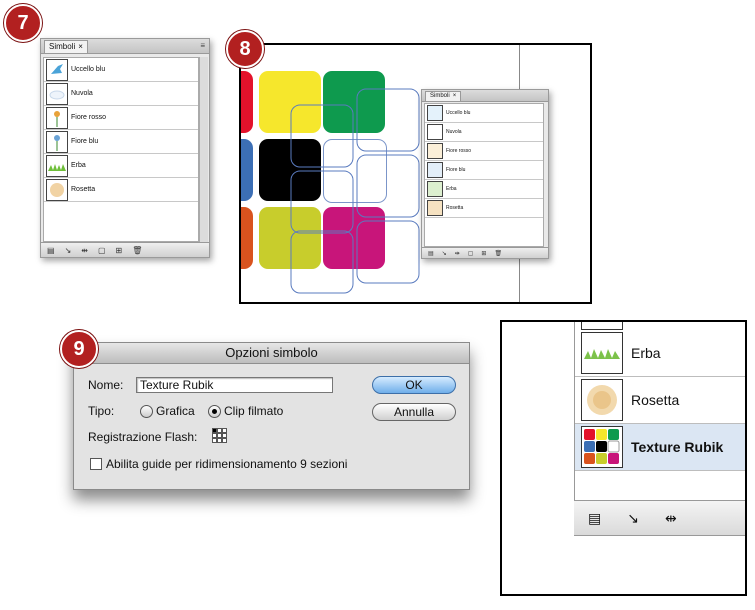 Image resolution: width=755 pixels, height=610 pixels. Describe the element at coordinates (234, 385) in the screenshot. I see `name-input: Texture Rubik` at that location.